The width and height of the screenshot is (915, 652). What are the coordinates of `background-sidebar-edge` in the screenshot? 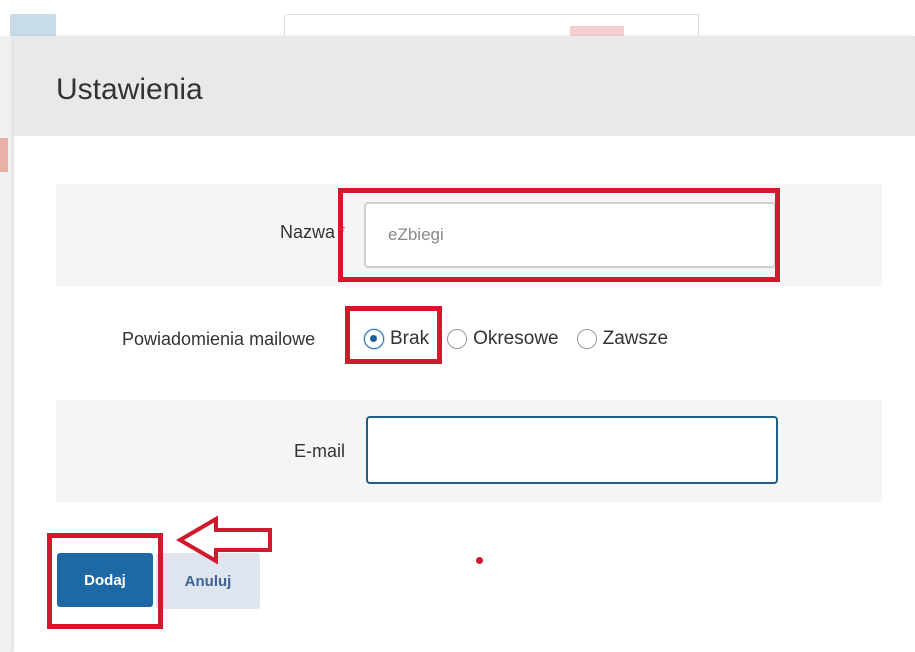 It's located at (7, 344).